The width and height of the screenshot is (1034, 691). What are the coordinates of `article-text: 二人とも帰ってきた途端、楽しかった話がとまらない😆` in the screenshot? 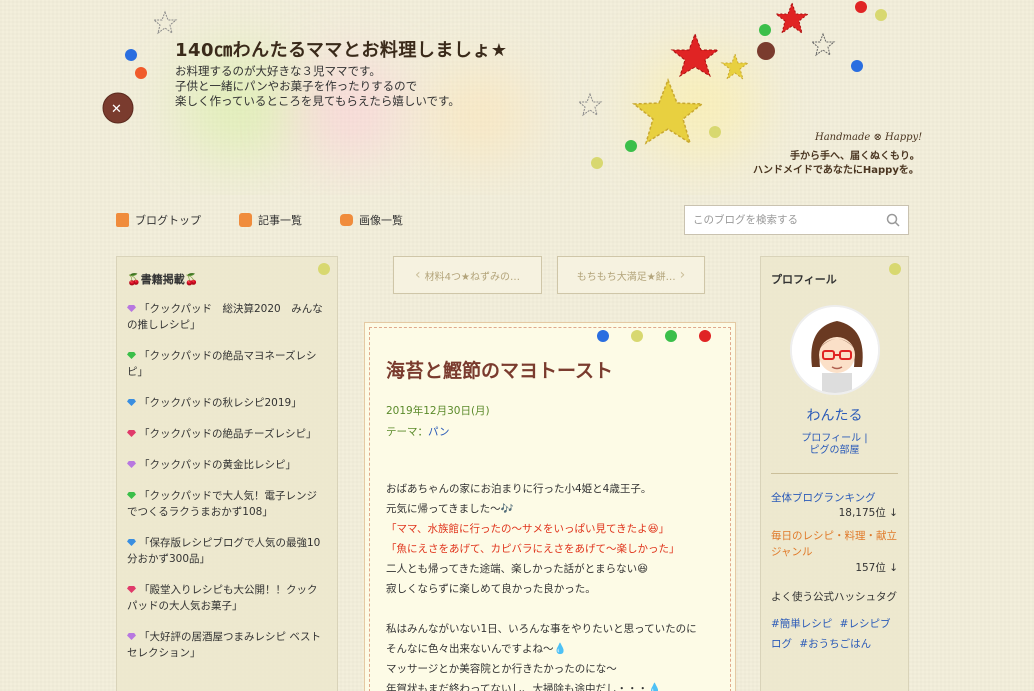 It's located at (517, 569).